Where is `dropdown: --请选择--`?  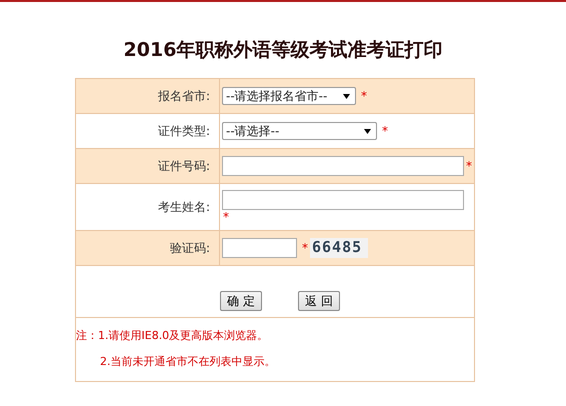 dropdown: --请选择-- is located at coordinates (299, 131).